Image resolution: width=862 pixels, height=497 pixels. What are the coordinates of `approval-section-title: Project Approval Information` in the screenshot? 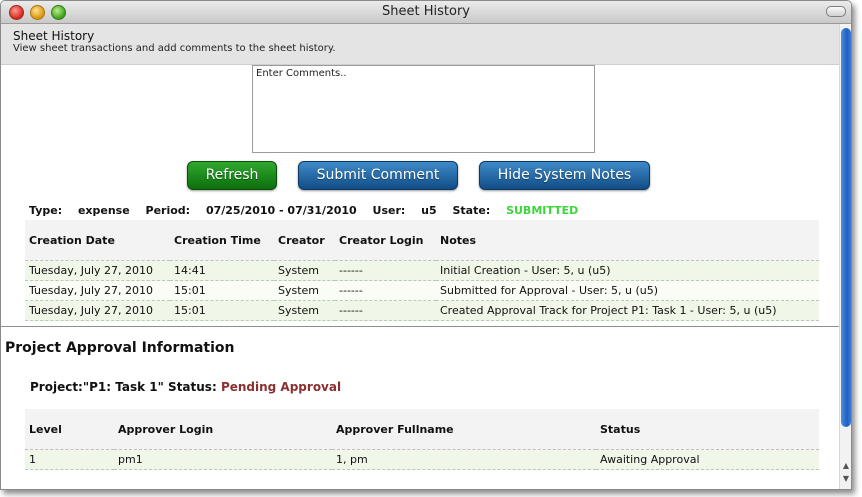 It's located at (120, 348).